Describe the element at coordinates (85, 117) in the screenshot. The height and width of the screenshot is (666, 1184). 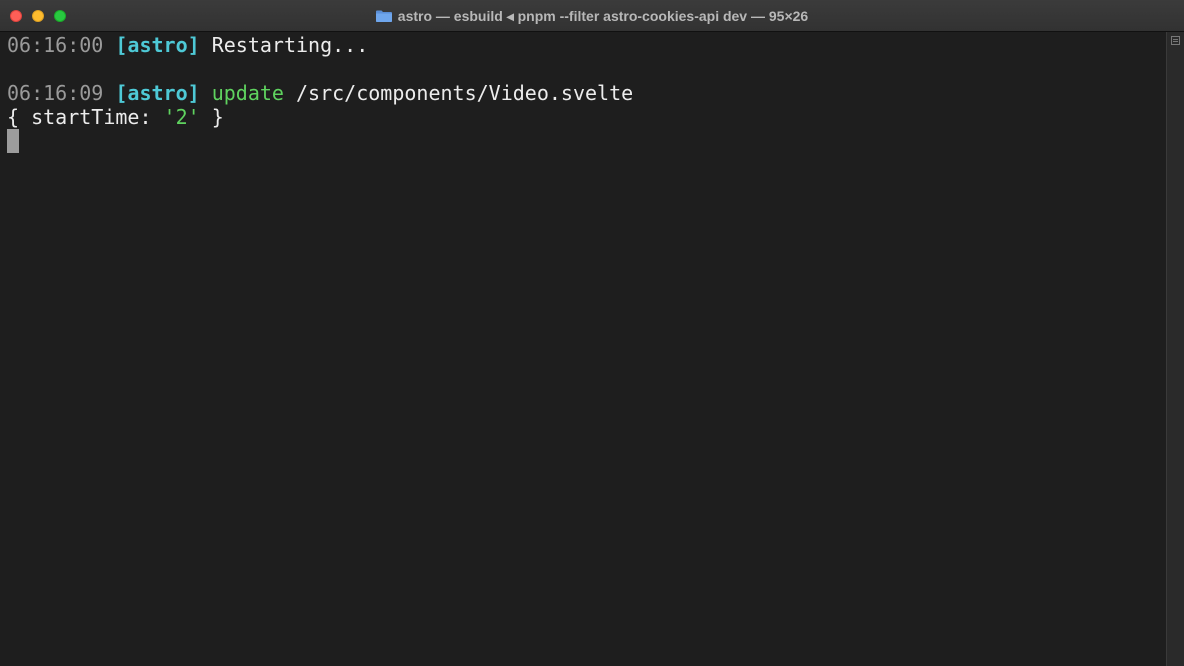
I see `object-open: { startTime:` at that location.